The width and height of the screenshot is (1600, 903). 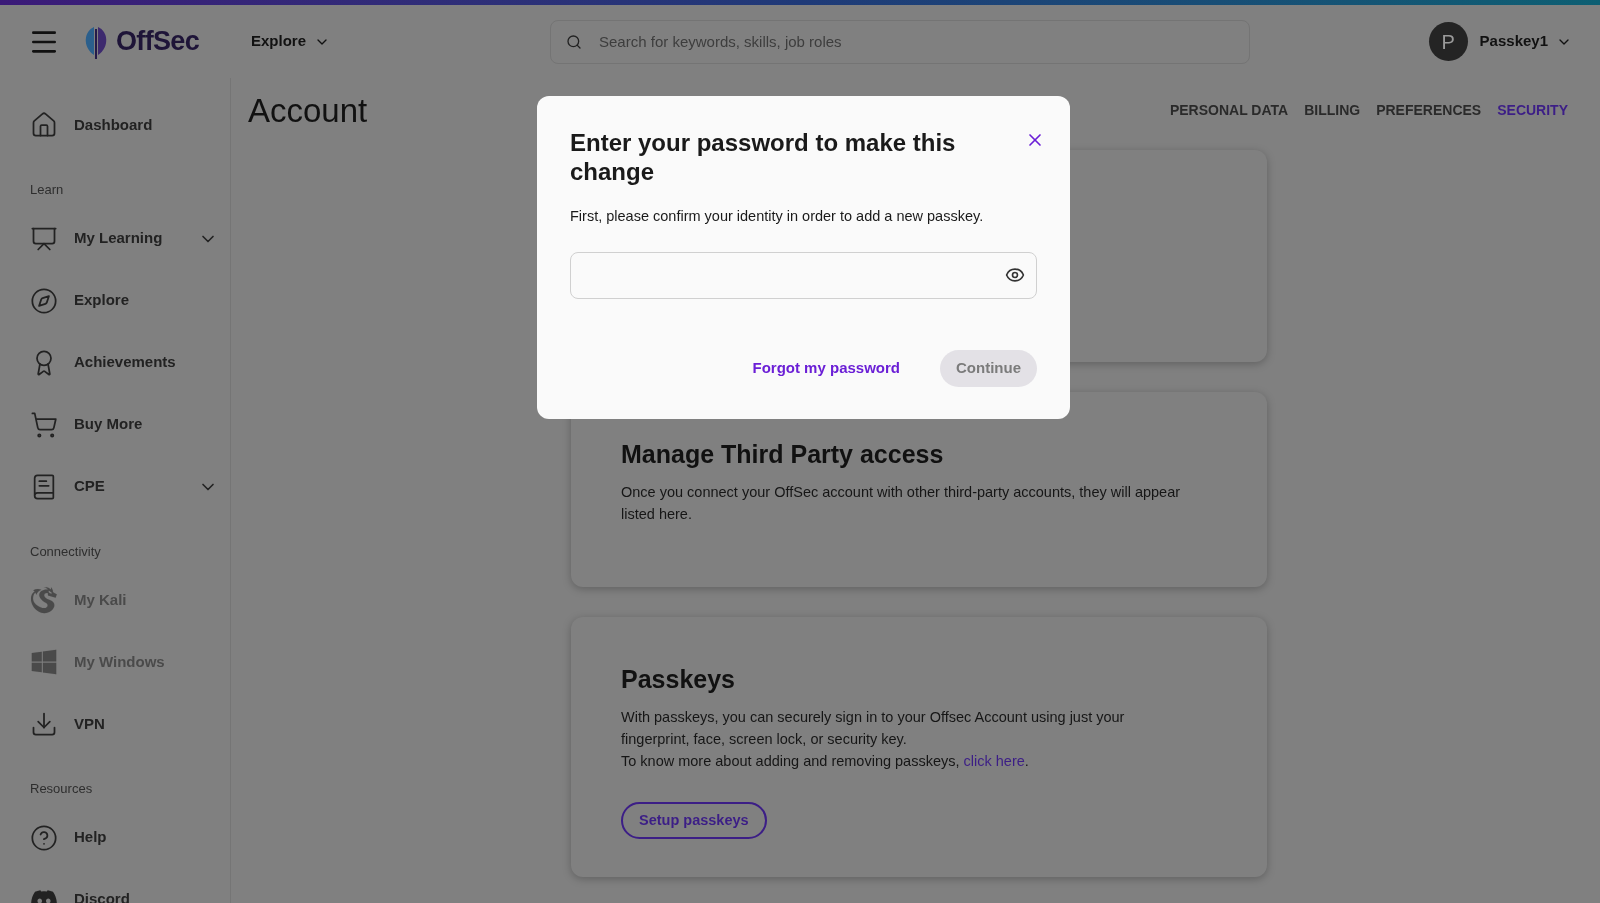 What do you see at coordinates (44, 300) in the screenshot?
I see `compass-icon` at bounding box center [44, 300].